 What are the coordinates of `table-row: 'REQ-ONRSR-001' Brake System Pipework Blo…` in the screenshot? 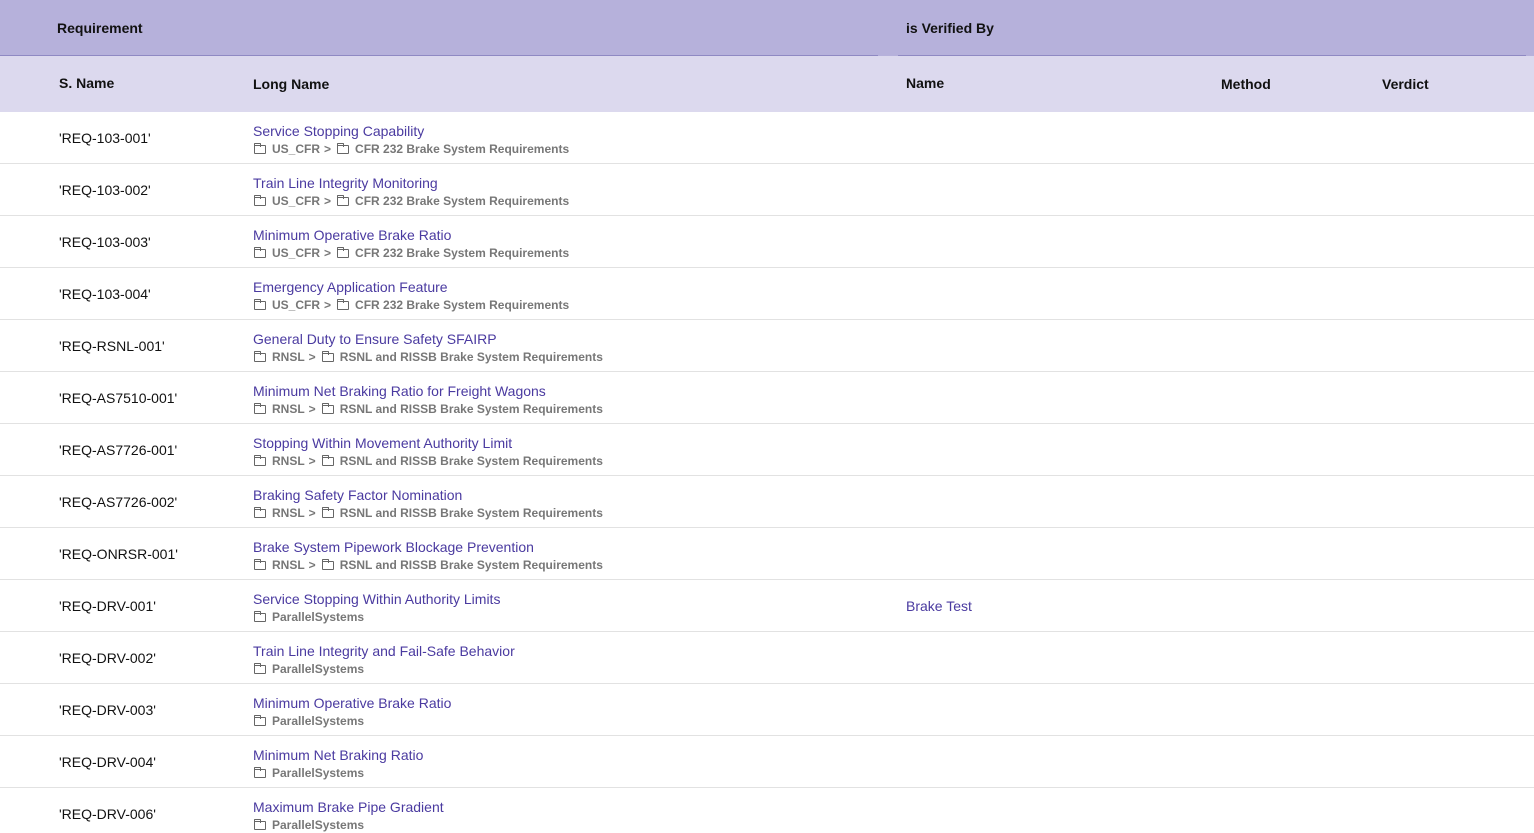 It's located at (767, 554).